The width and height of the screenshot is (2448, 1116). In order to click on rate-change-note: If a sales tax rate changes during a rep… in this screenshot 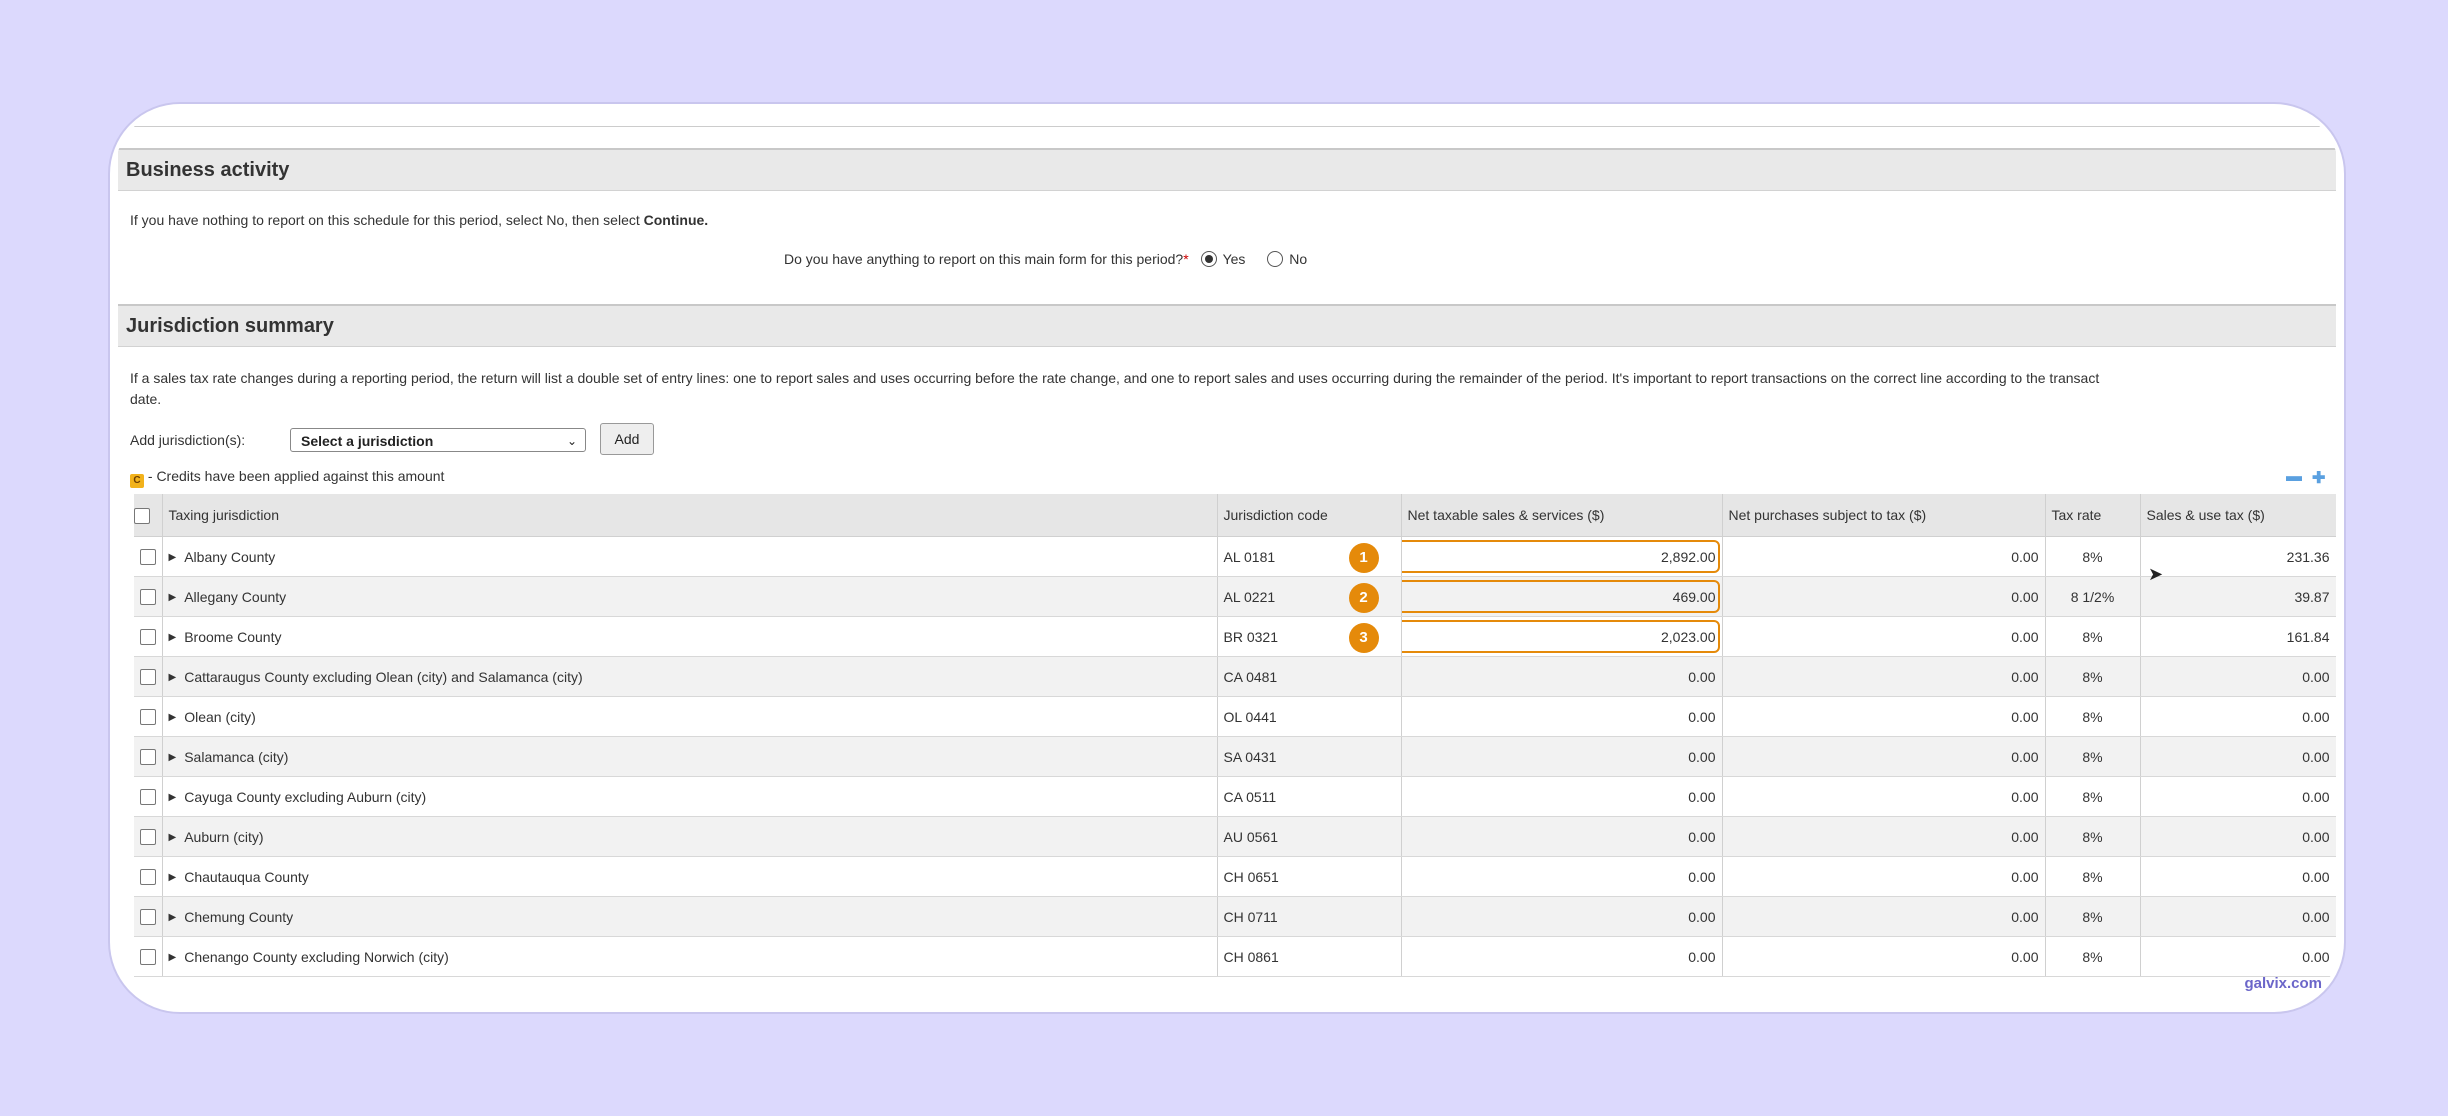, I will do `click(1115, 378)`.